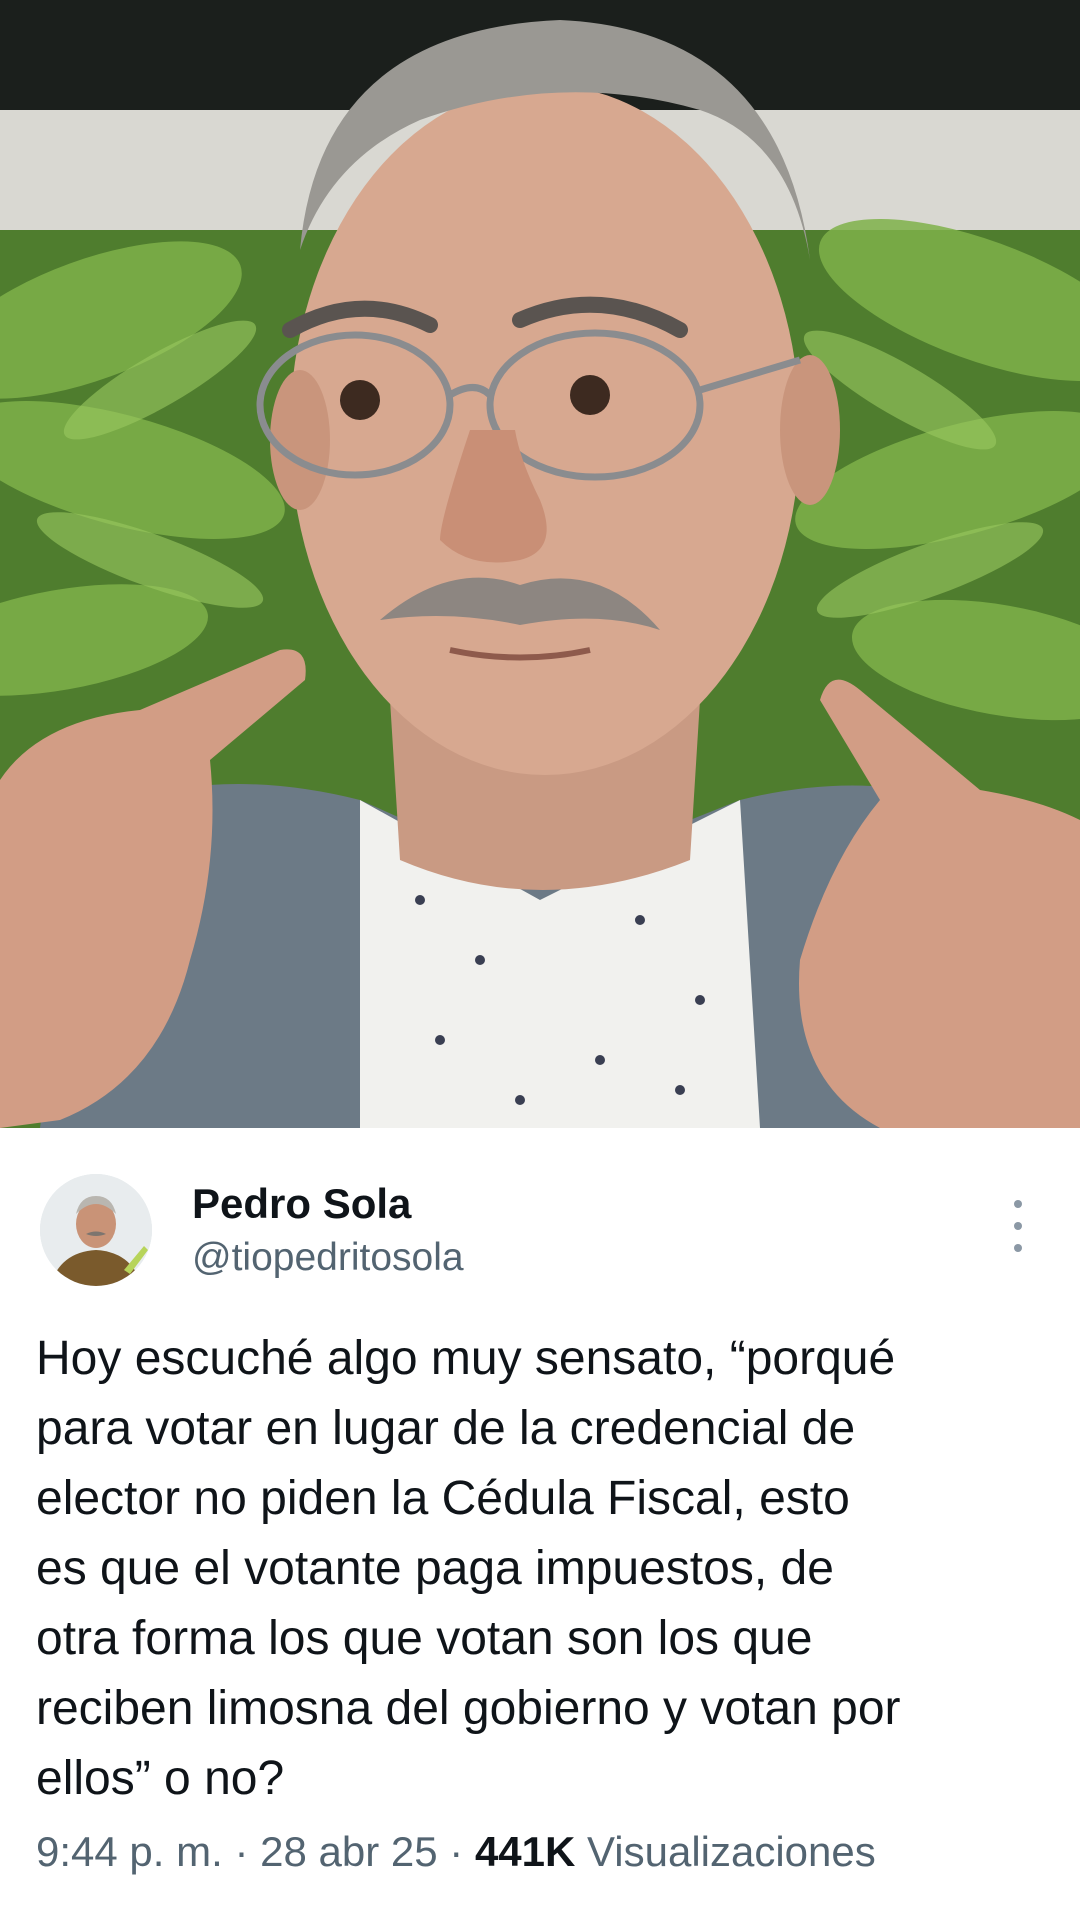 This screenshot has height=1920, width=1080. Describe the element at coordinates (348, 1851) in the screenshot. I see `post-date: 28 abr 25` at that location.